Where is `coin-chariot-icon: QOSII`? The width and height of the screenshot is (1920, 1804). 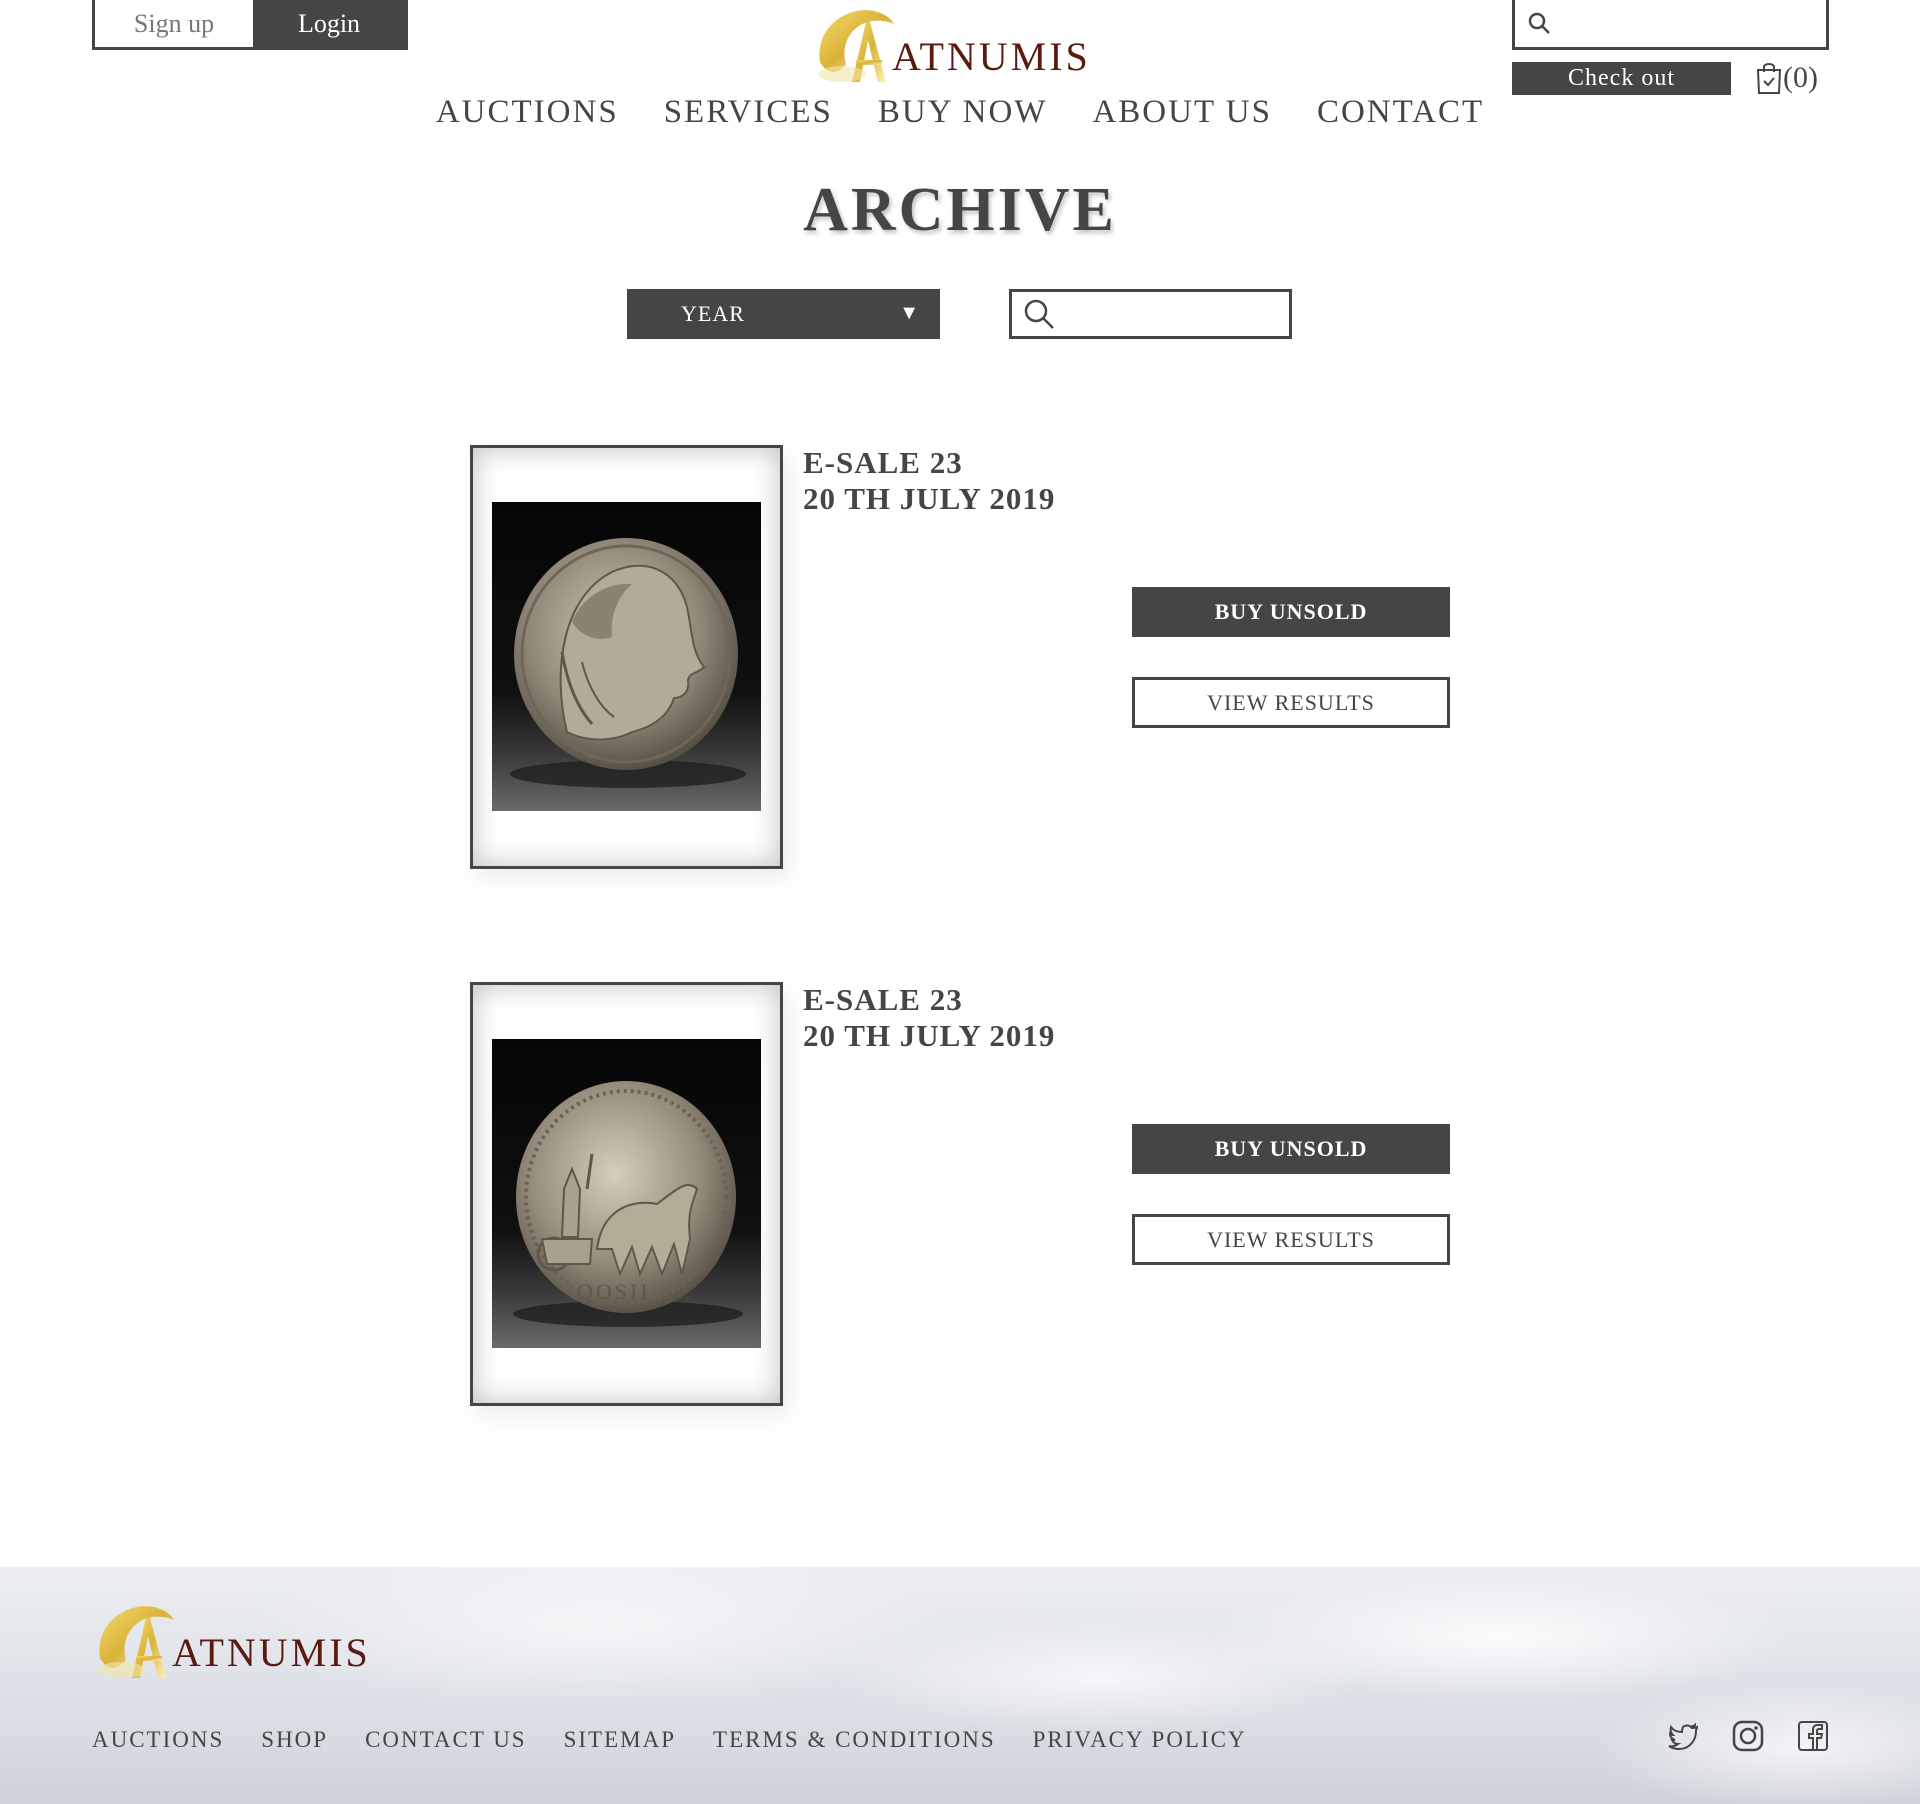
coin-chariot-icon: QOSII is located at coordinates (628, 1204).